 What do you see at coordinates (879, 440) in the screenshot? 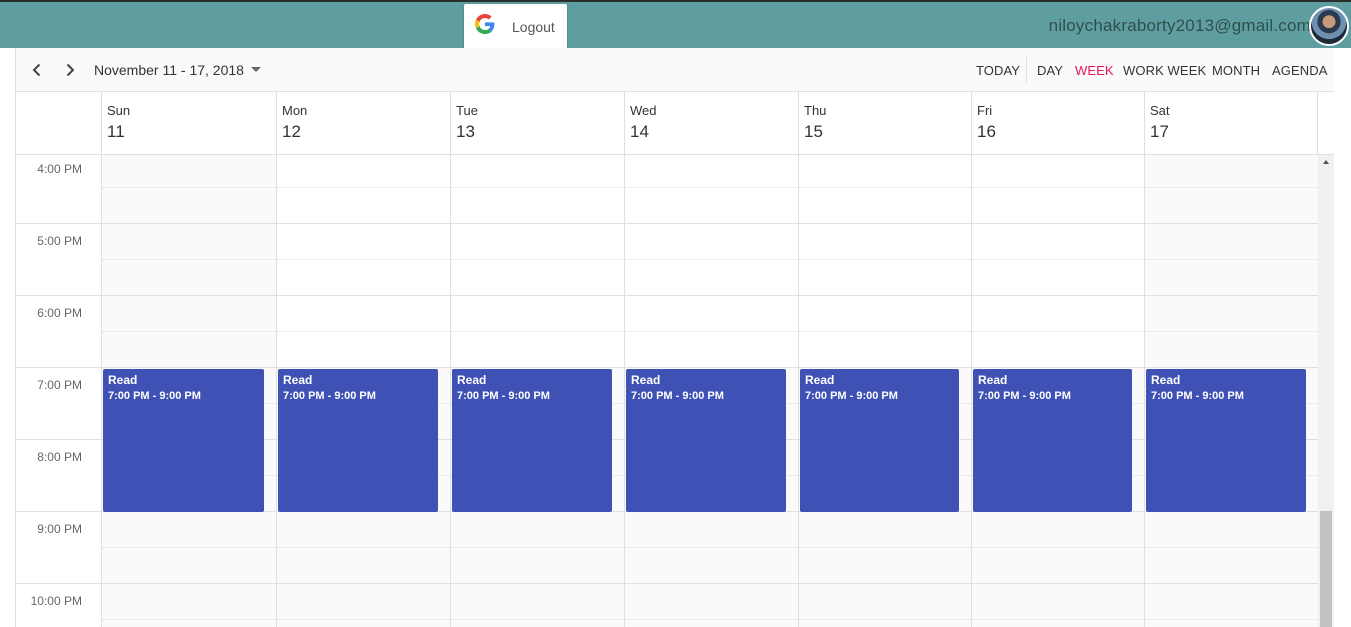
I see `event-thu: Read 7:00 PM - 9:00 PM` at bounding box center [879, 440].